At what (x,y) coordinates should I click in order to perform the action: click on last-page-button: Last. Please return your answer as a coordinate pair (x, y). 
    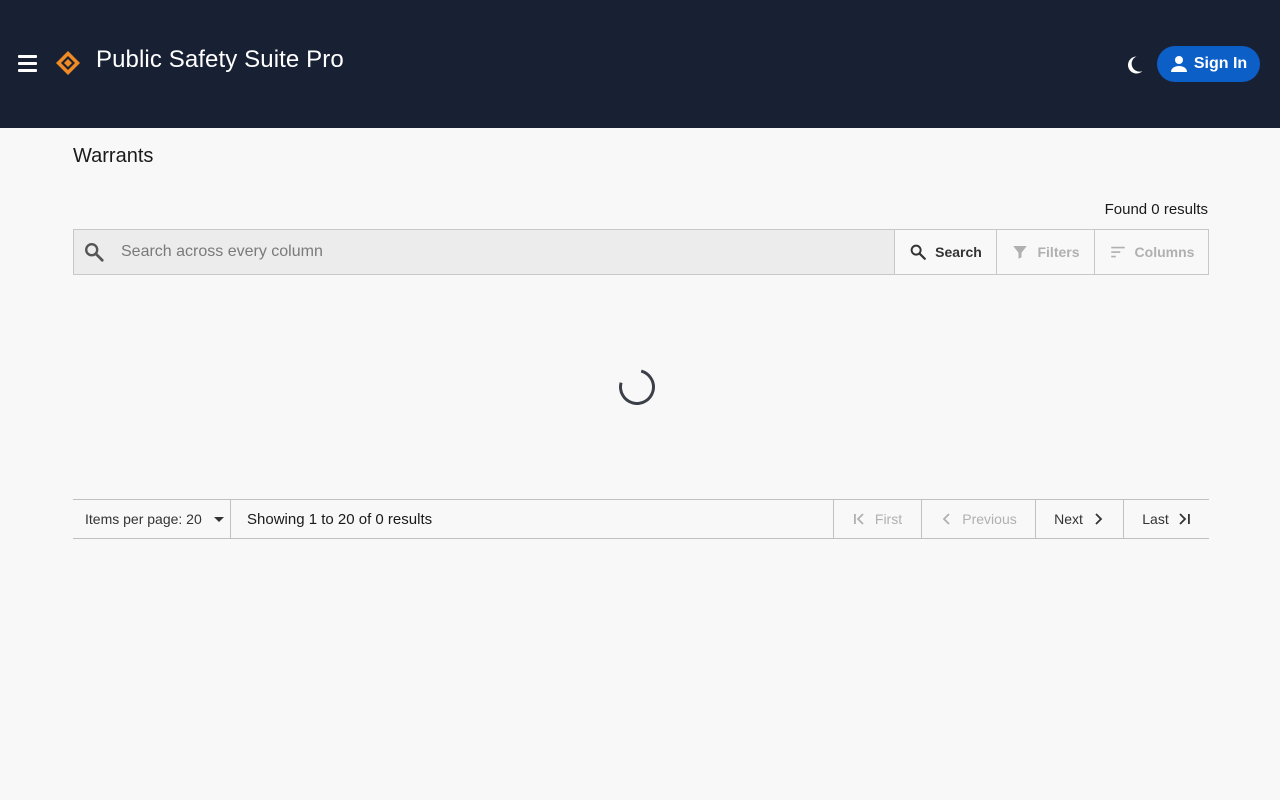
    Looking at the image, I should click on (1166, 519).